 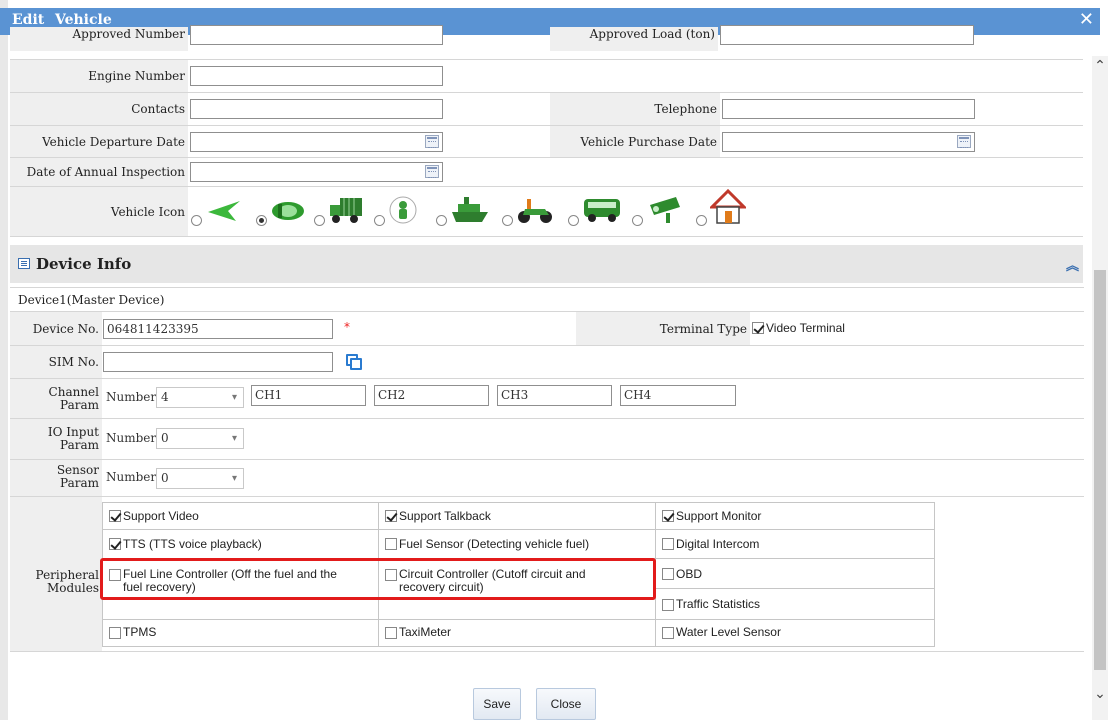 What do you see at coordinates (497, 704) in the screenshot?
I see `save-button: Save` at bounding box center [497, 704].